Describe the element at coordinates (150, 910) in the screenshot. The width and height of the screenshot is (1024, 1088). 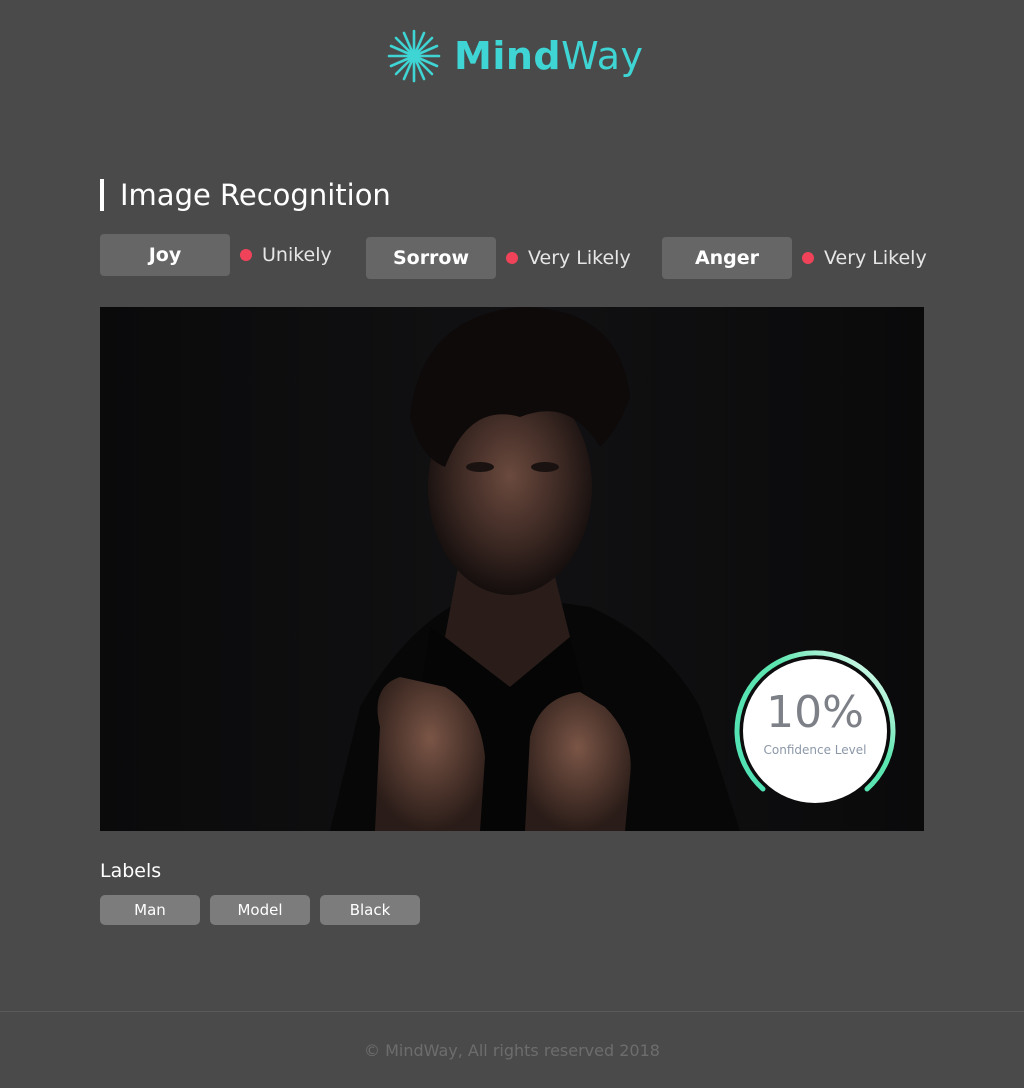
I see `label-chip-man: Man` at that location.